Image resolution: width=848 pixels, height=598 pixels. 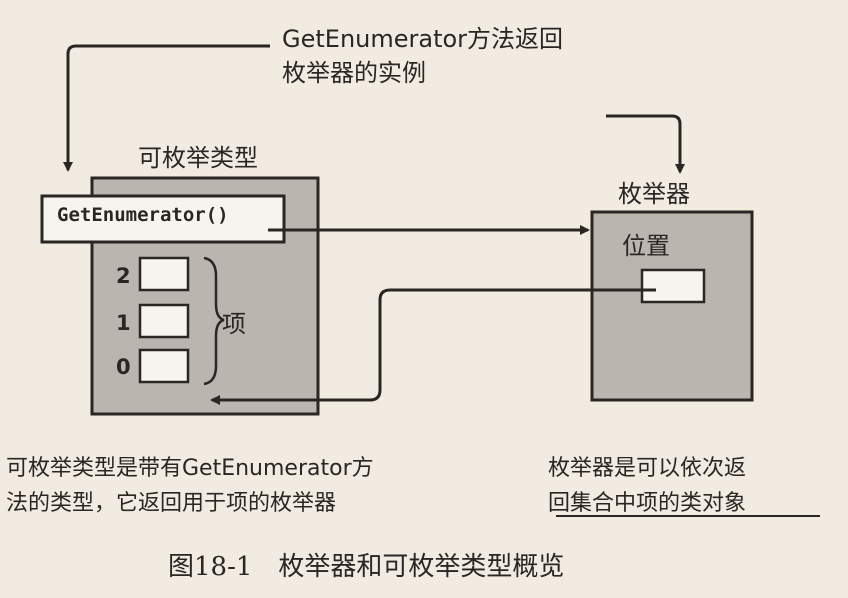 I want to click on right-description-line-2: 回集合中项的类对象, so click(x=647, y=503).